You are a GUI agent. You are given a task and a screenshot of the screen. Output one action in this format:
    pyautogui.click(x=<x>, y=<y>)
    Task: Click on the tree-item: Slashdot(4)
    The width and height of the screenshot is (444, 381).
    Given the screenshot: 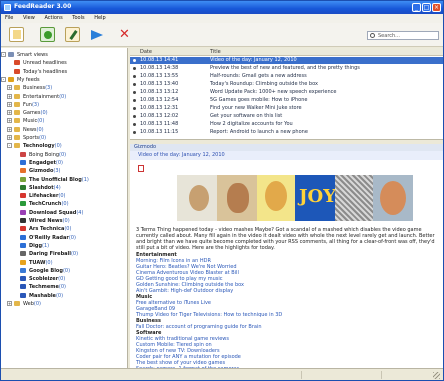 What is the action you would take?
    pyautogui.click(x=40, y=188)
    